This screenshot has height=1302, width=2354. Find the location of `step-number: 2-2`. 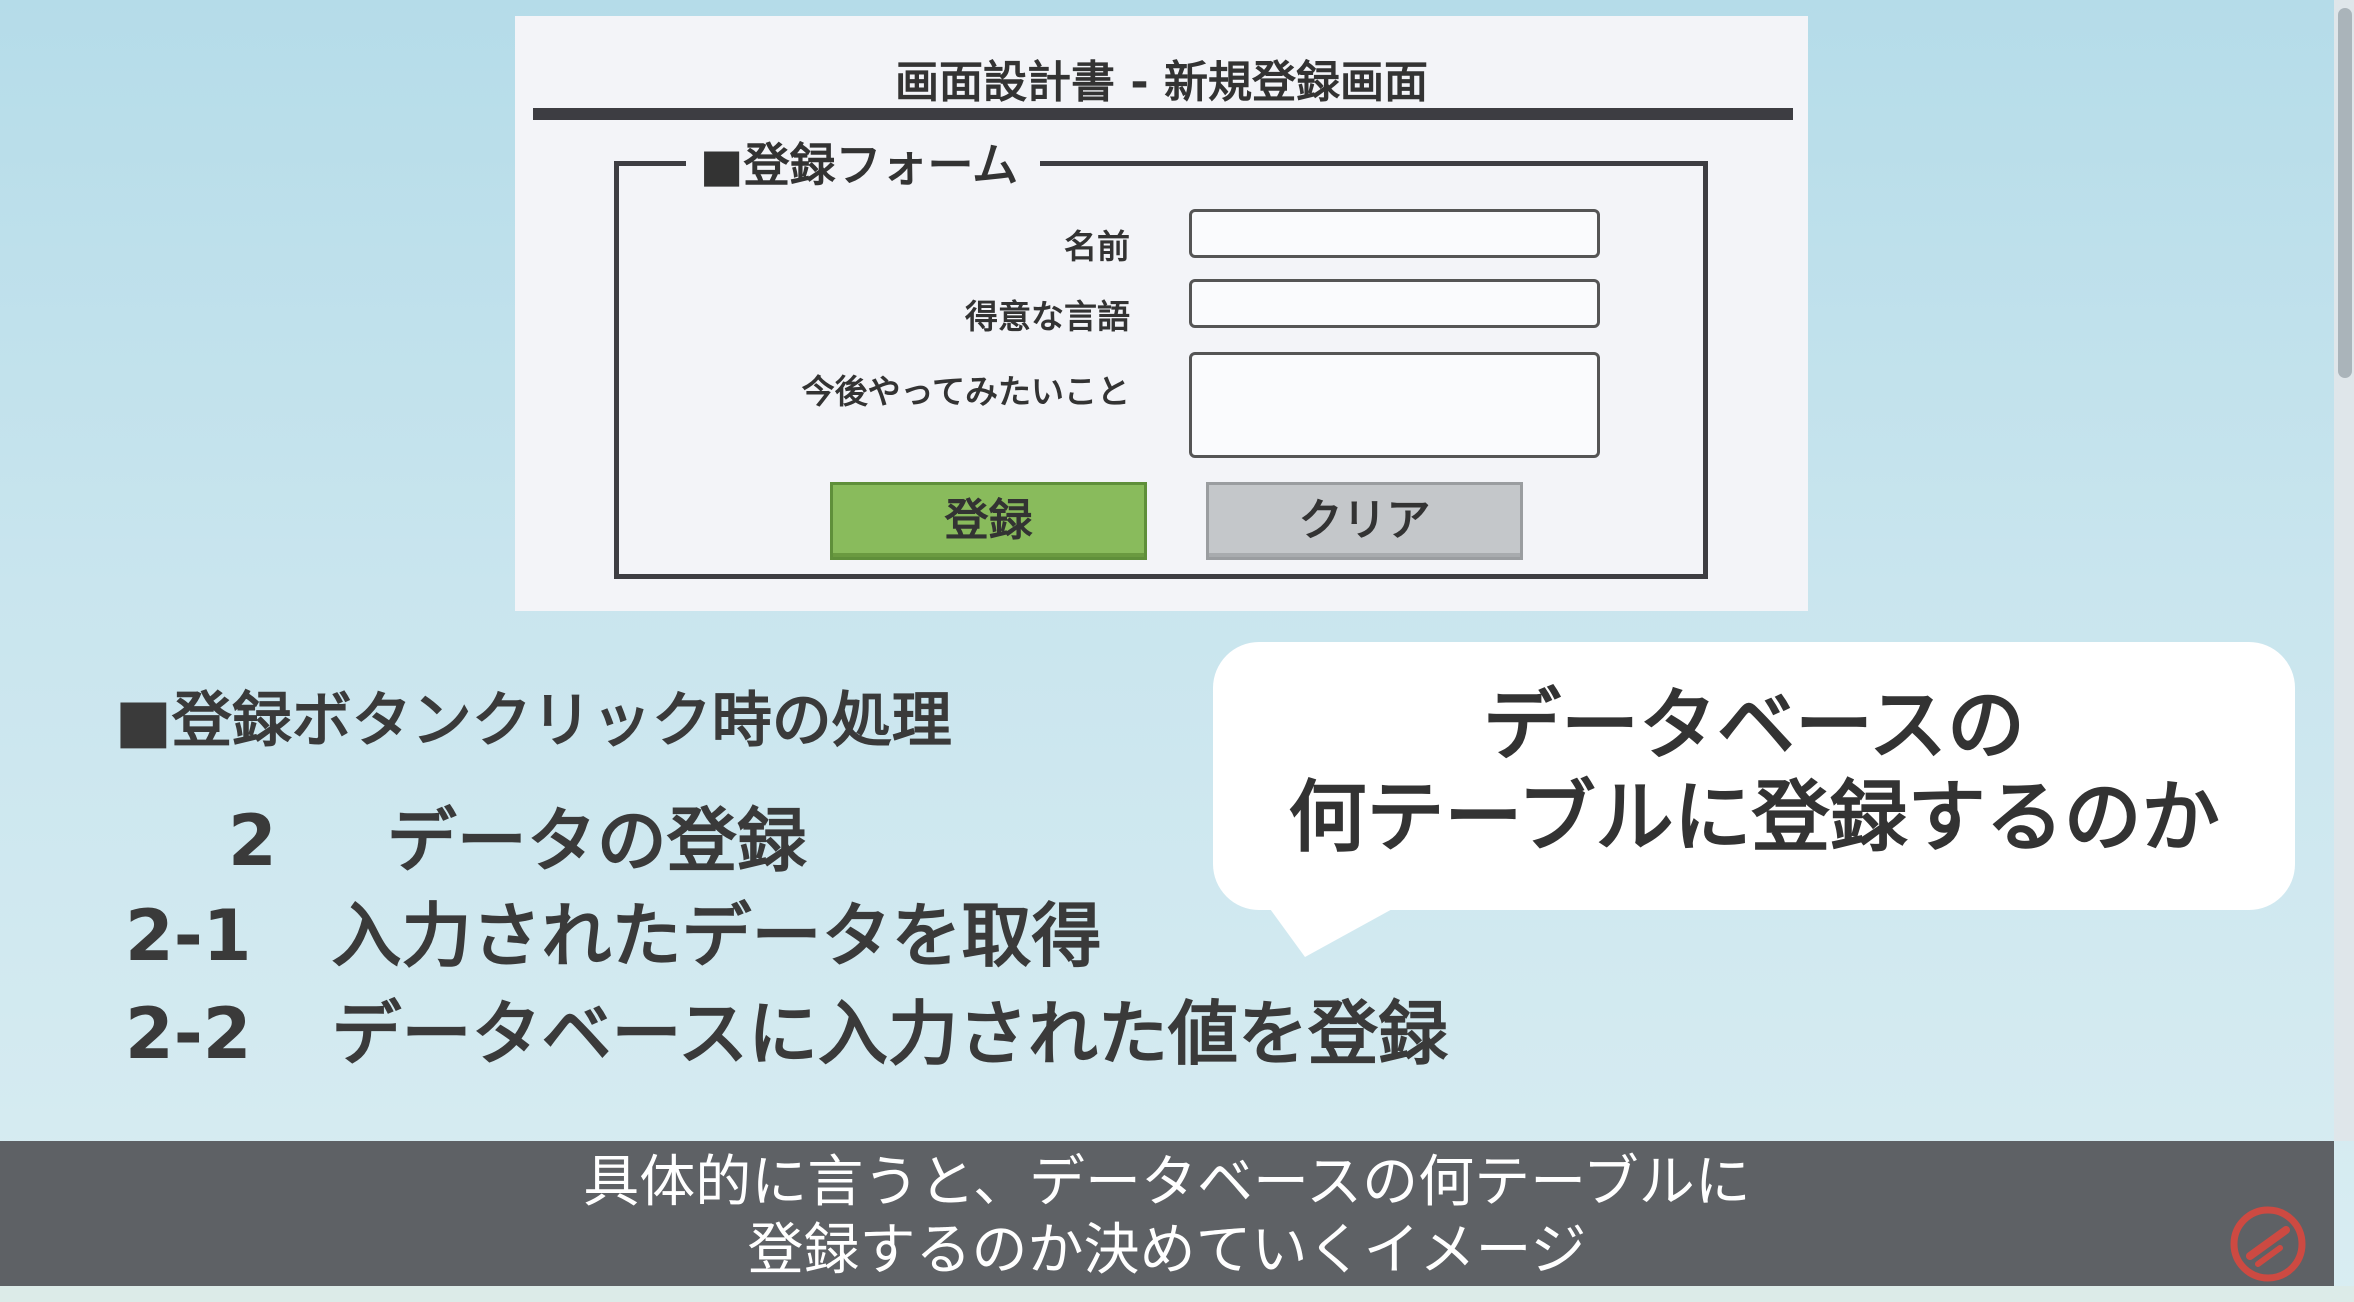

step-number: 2-2 is located at coordinates (188, 1034).